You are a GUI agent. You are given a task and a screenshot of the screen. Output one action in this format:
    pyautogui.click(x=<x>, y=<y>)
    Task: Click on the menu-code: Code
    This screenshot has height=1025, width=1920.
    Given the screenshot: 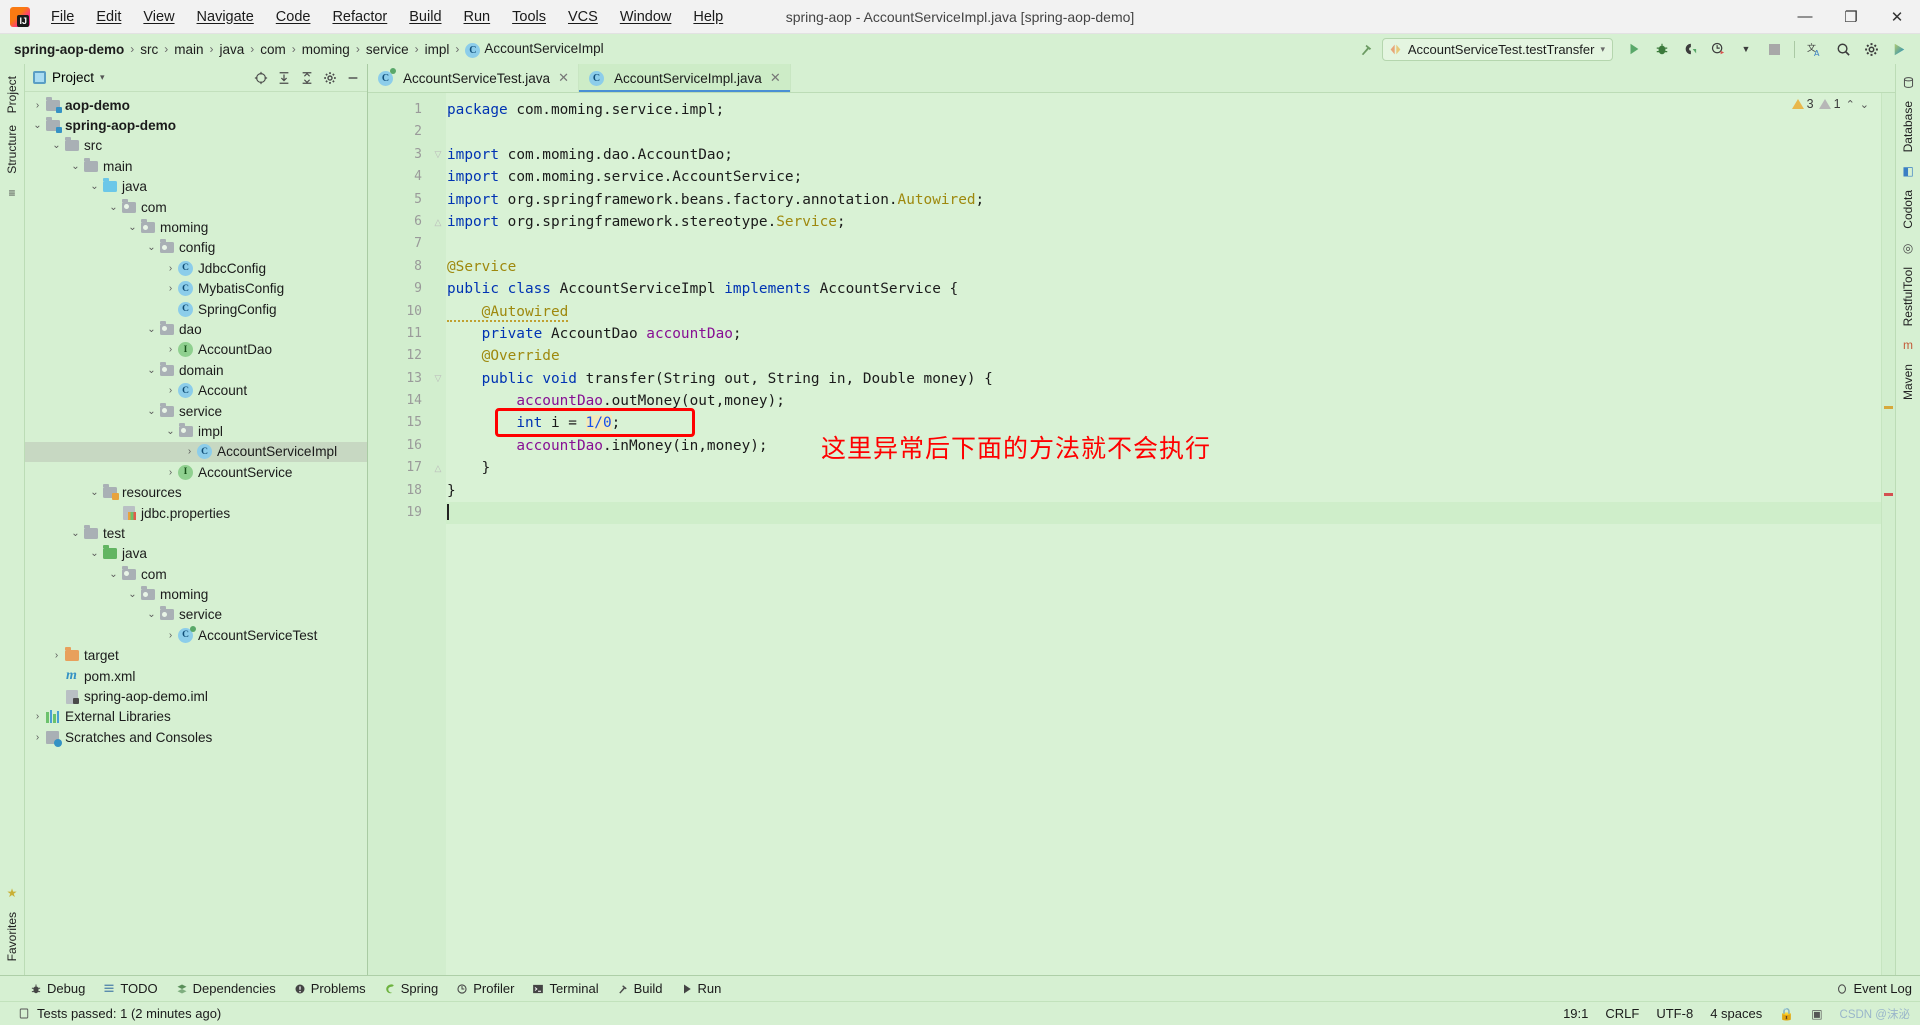 What is the action you would take?
    pyautogui.click(x=293, y=17)
    